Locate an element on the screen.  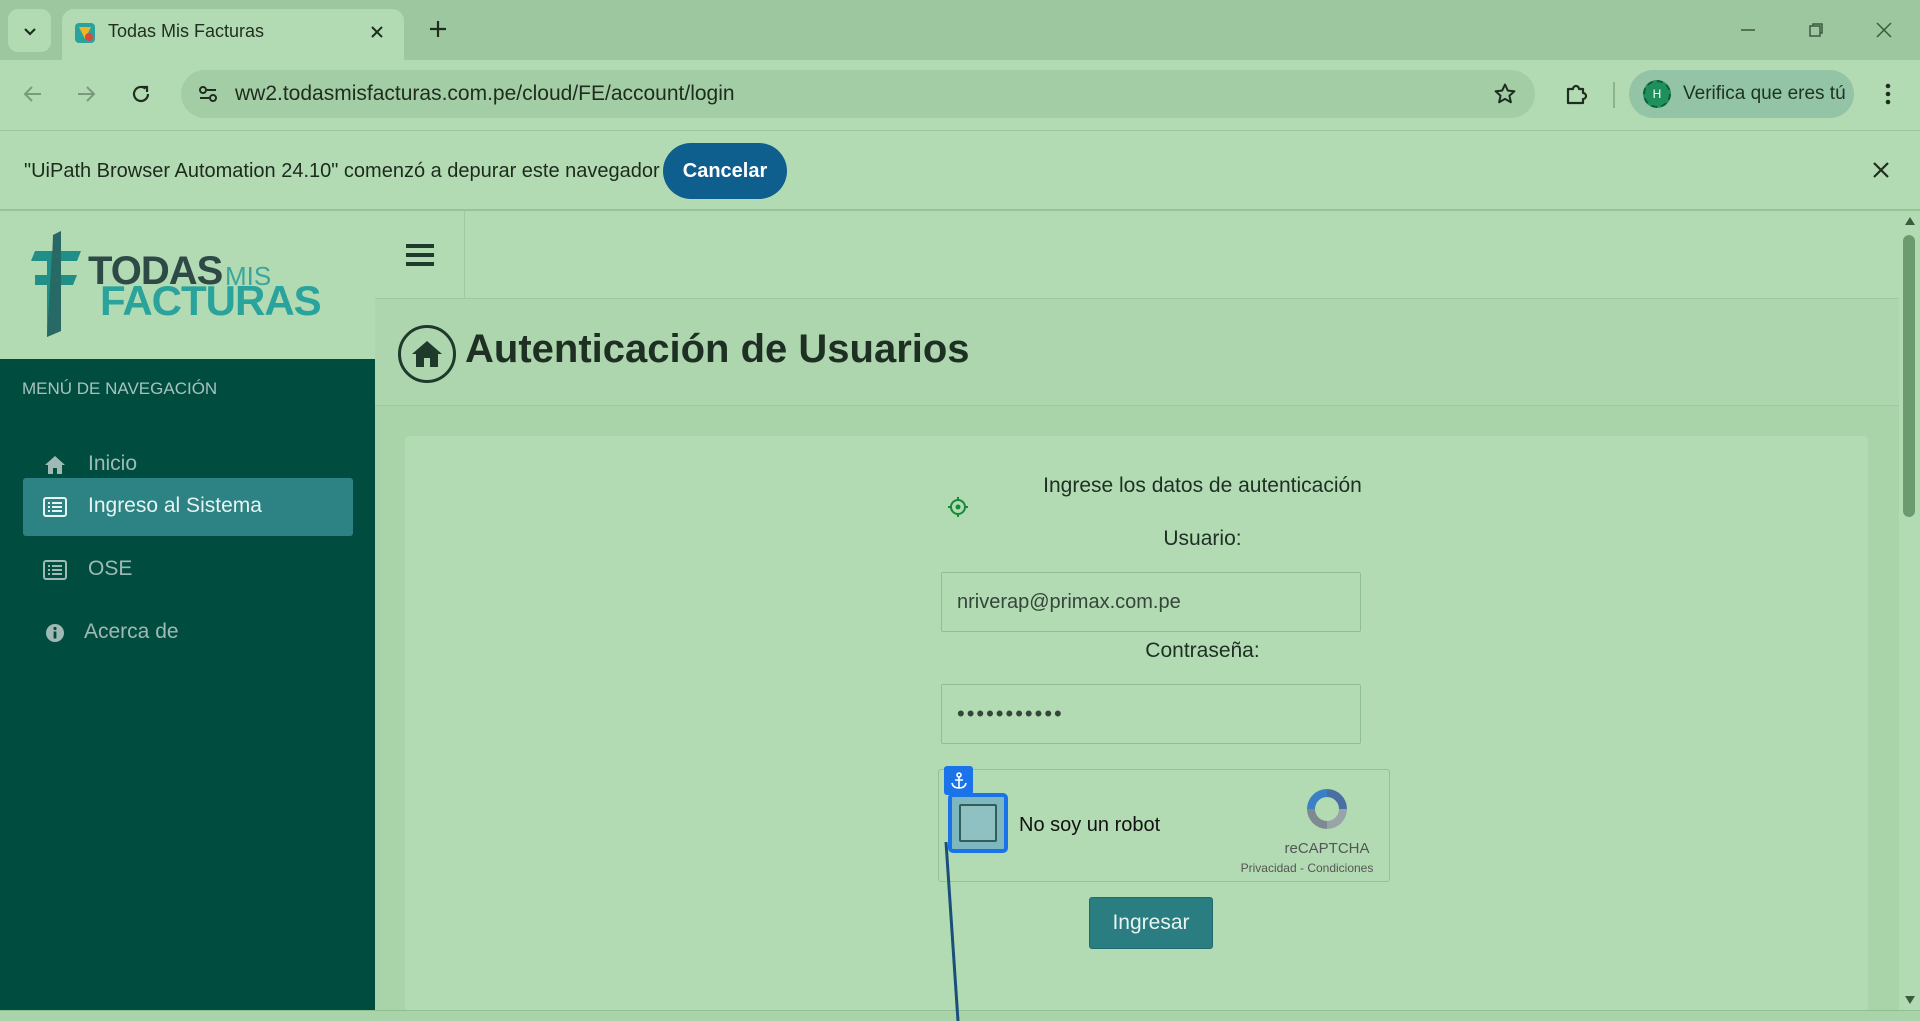
page-header: Autenticación de Usuarios is located at coordinates (1137, 352).